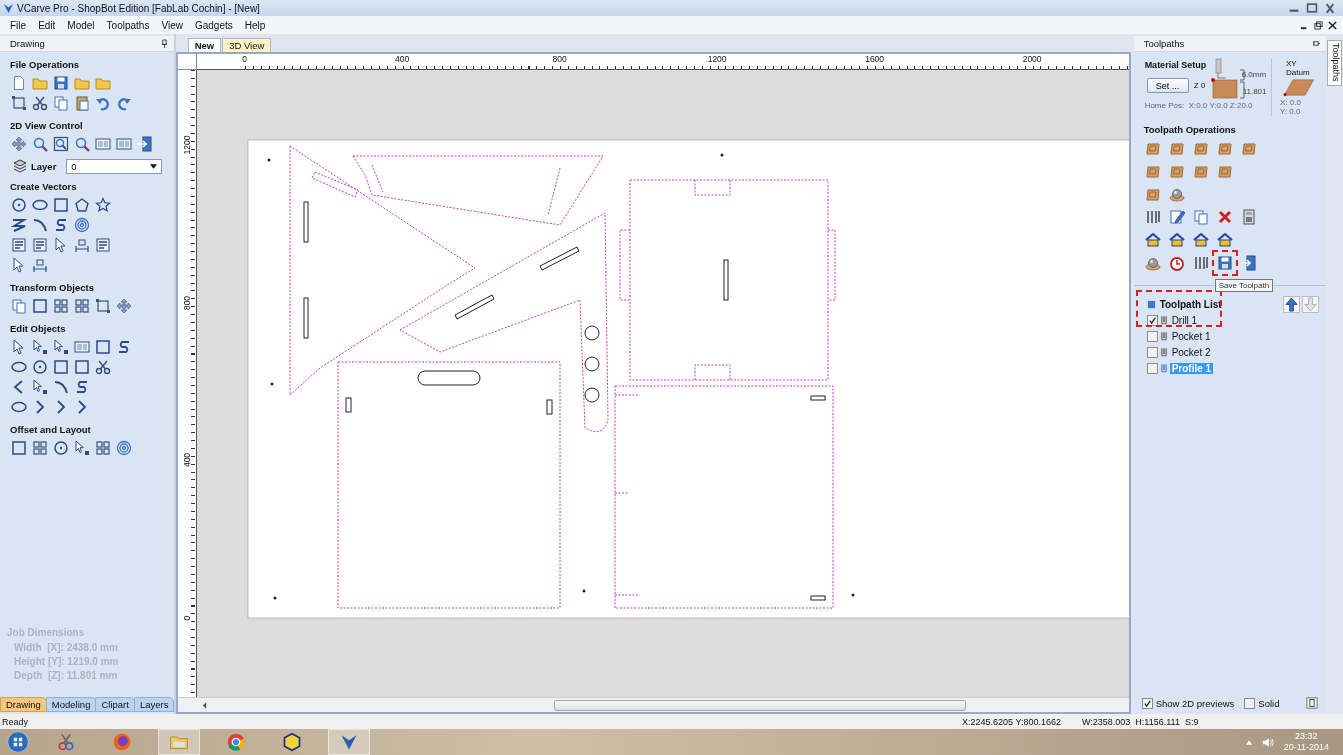 Image resolution: width=1343 pixels, height=755 pixels. I want to click on cross-icon, so click(1224, 217).